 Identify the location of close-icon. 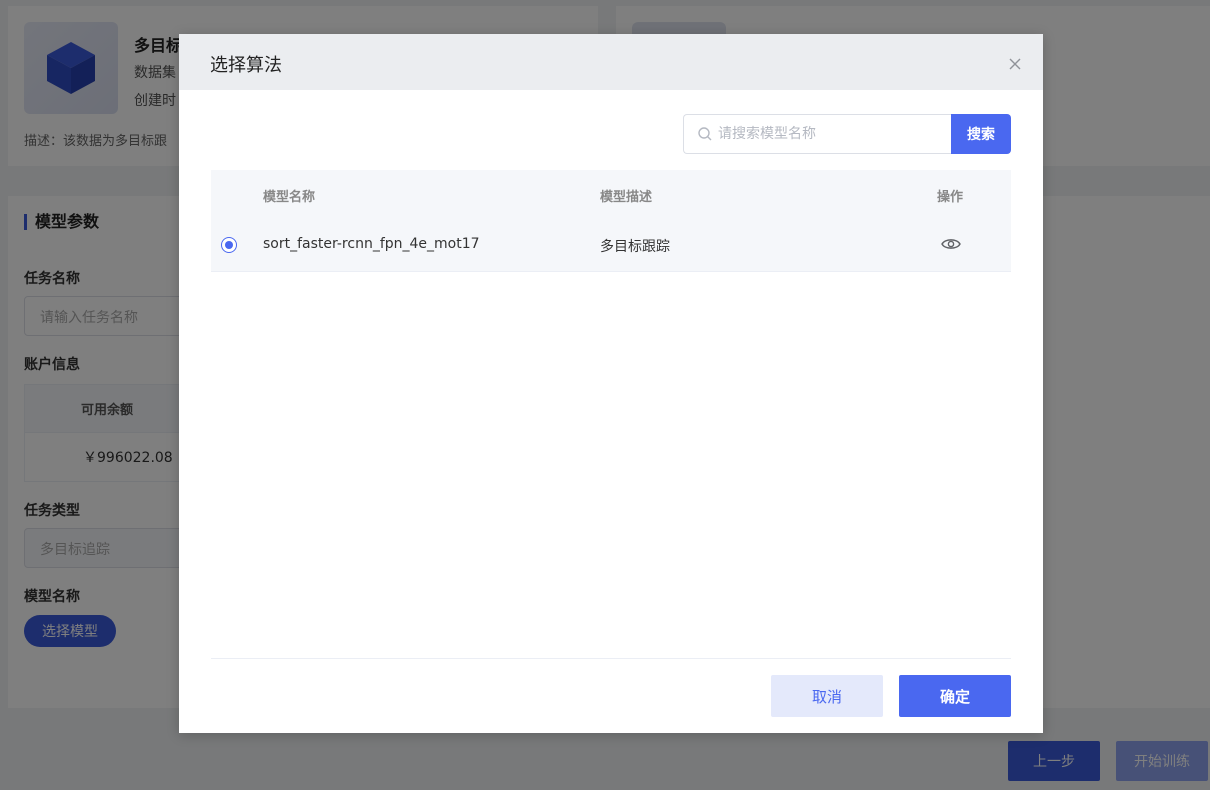
(1015, 64).